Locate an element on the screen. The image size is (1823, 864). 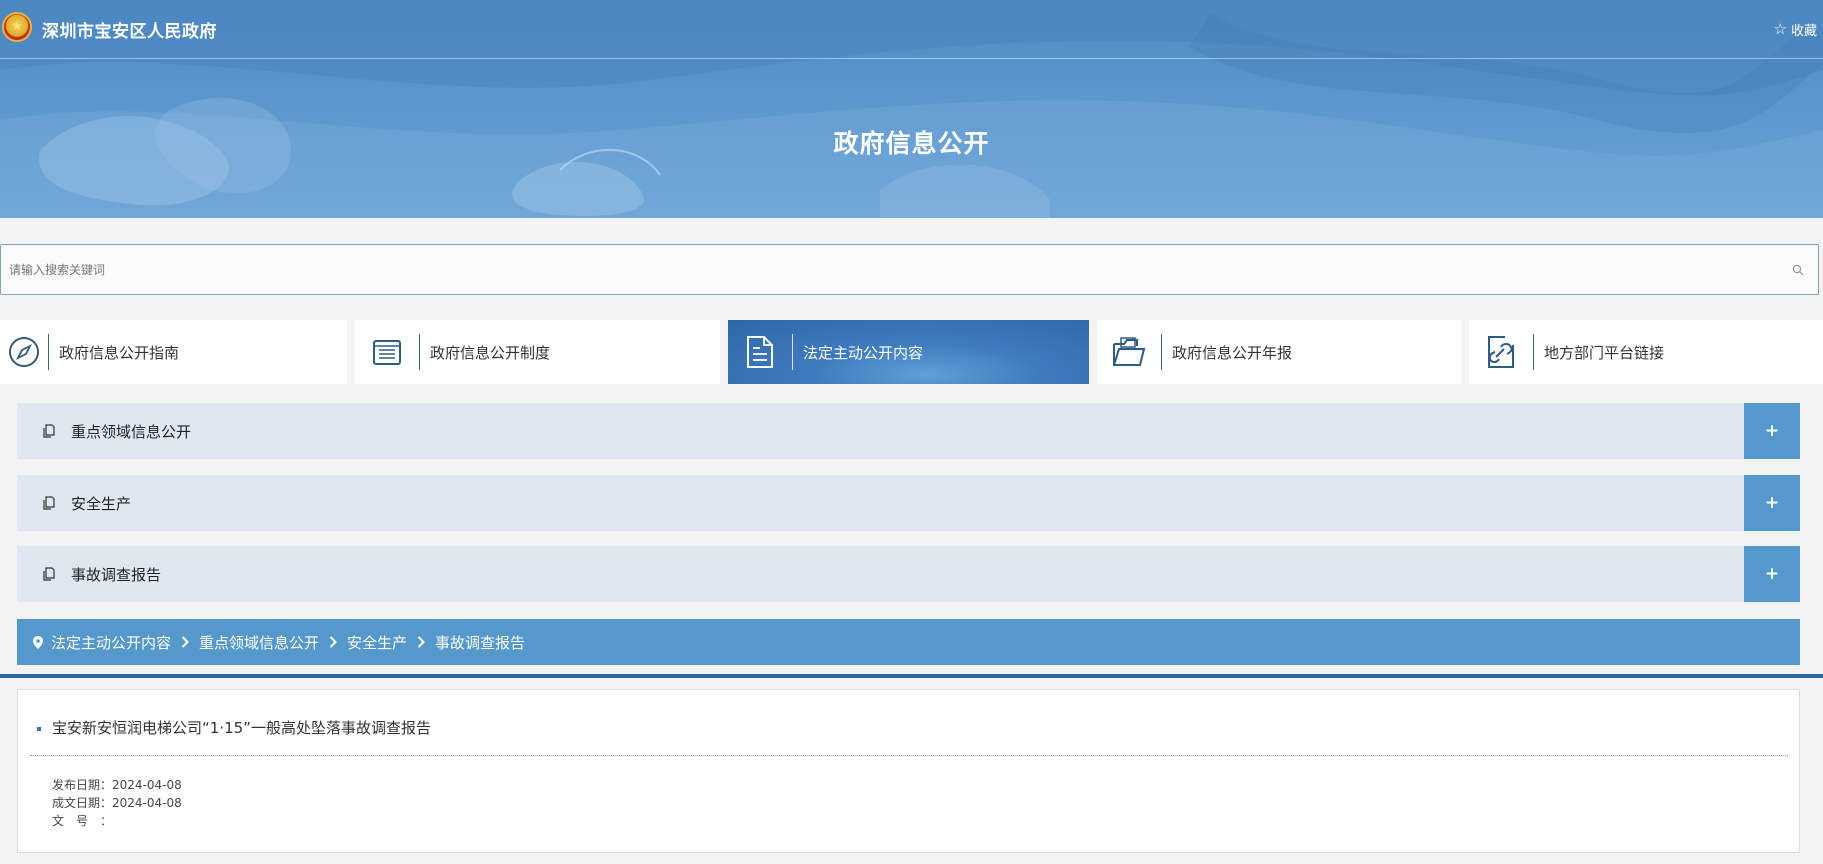
list-document-icon is located at coordinates (387, 352).